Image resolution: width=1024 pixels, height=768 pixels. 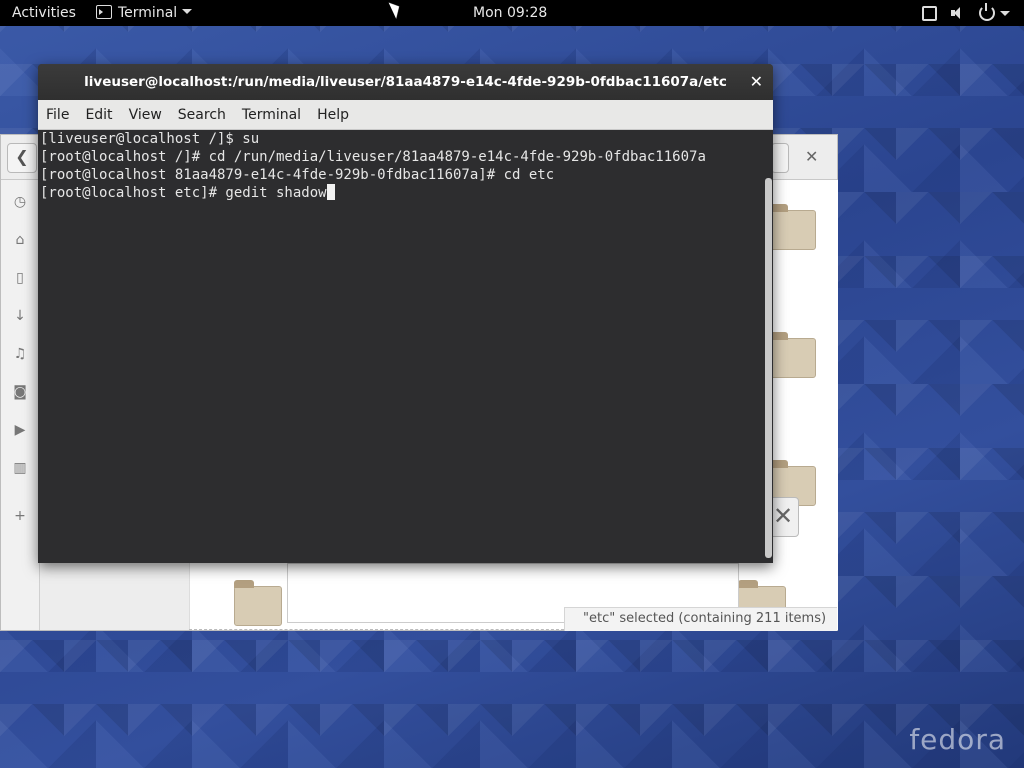 What do you see at coordinates (20, 316) in the screenshot?
I see `download-icon: ↓` at bounding box center [20, 316].